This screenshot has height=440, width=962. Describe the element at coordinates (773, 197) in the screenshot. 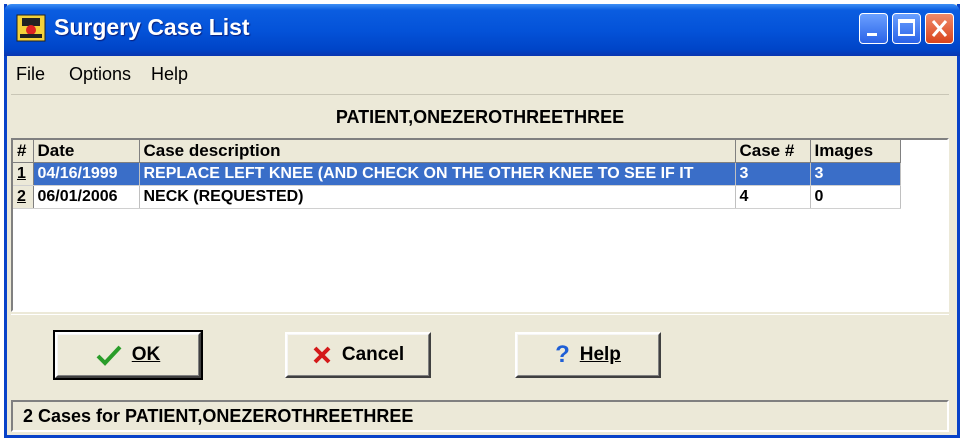

I see `row-case-number: 4` at that location.